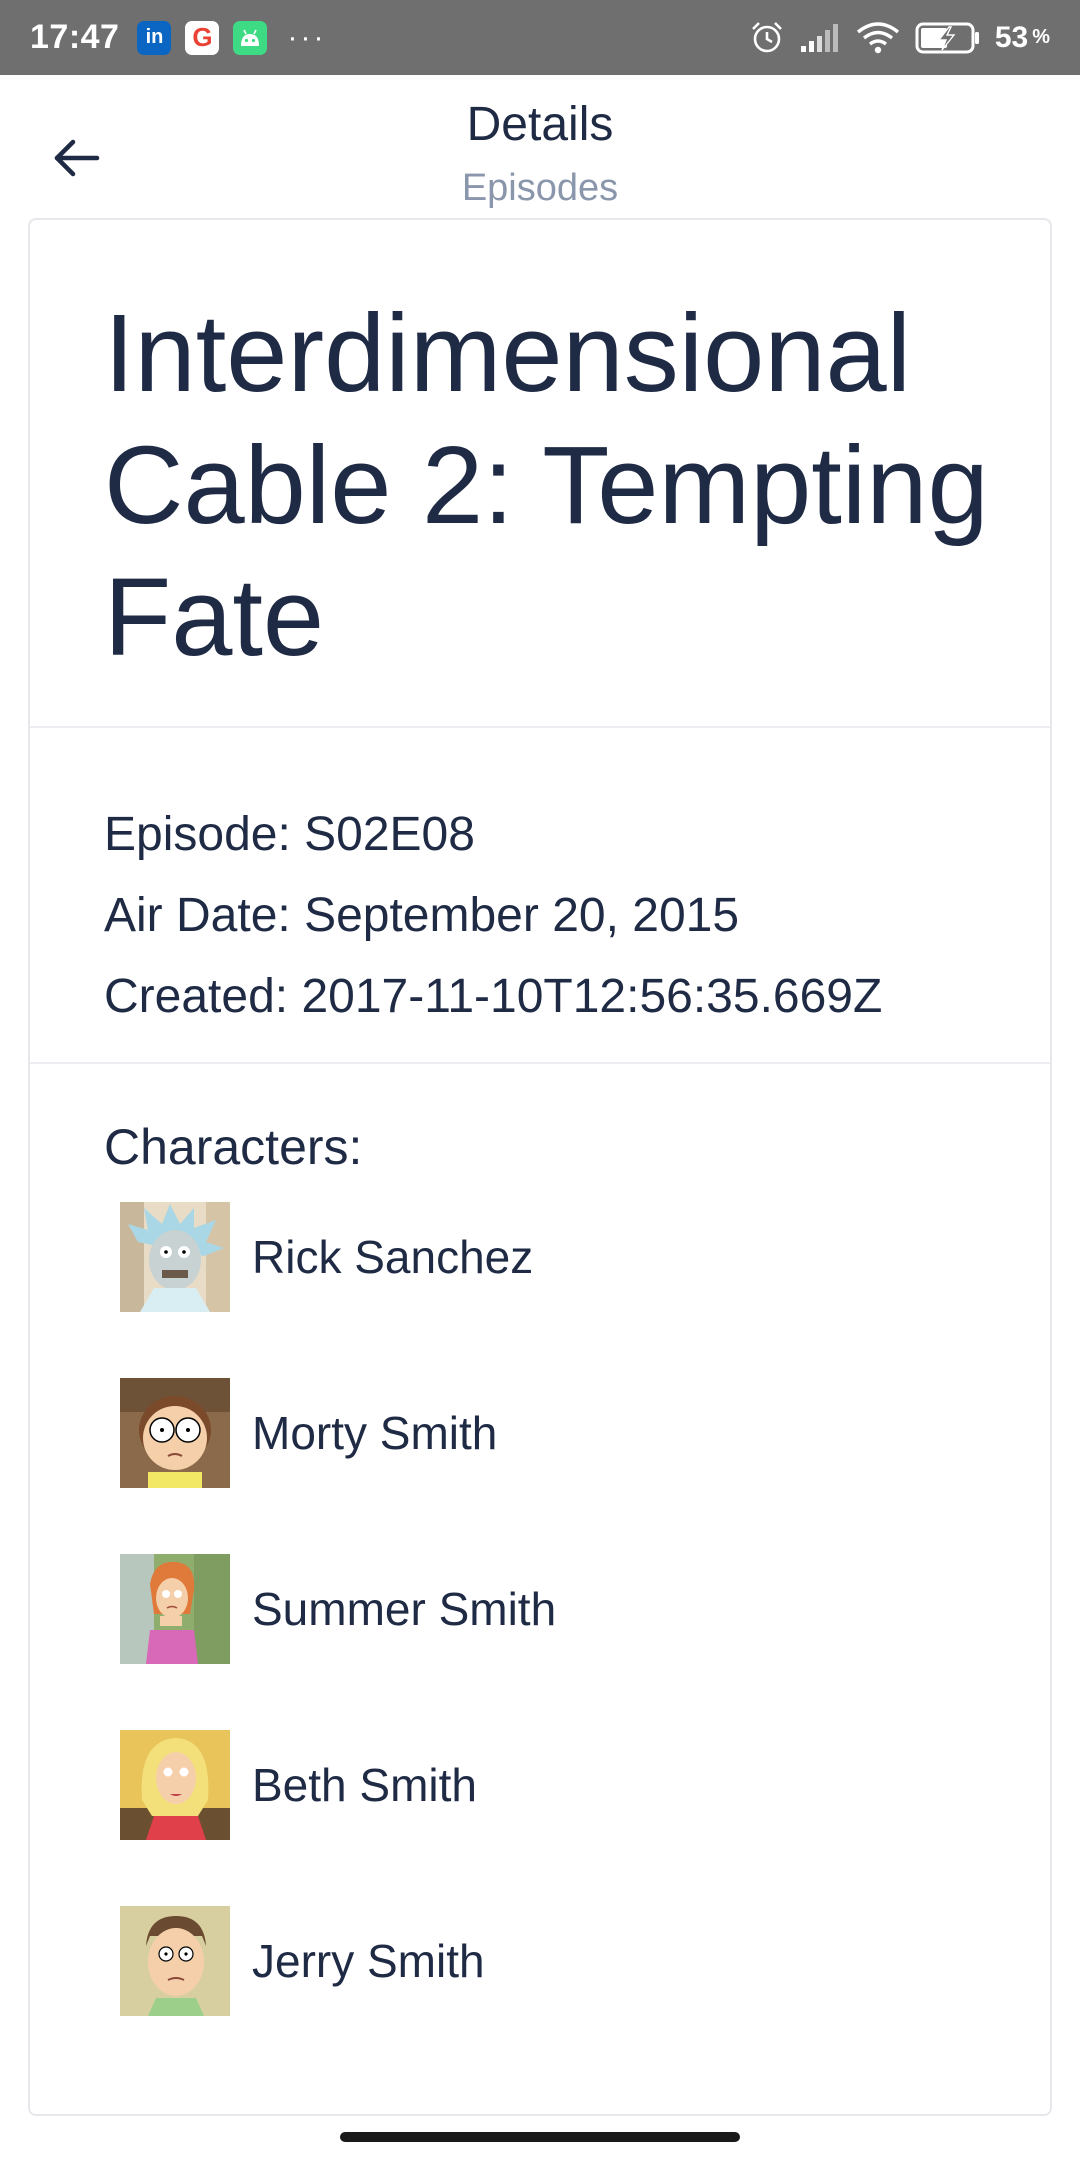  I want to click on air-date: Air Date: September 20, 2015, so click(422, 915).